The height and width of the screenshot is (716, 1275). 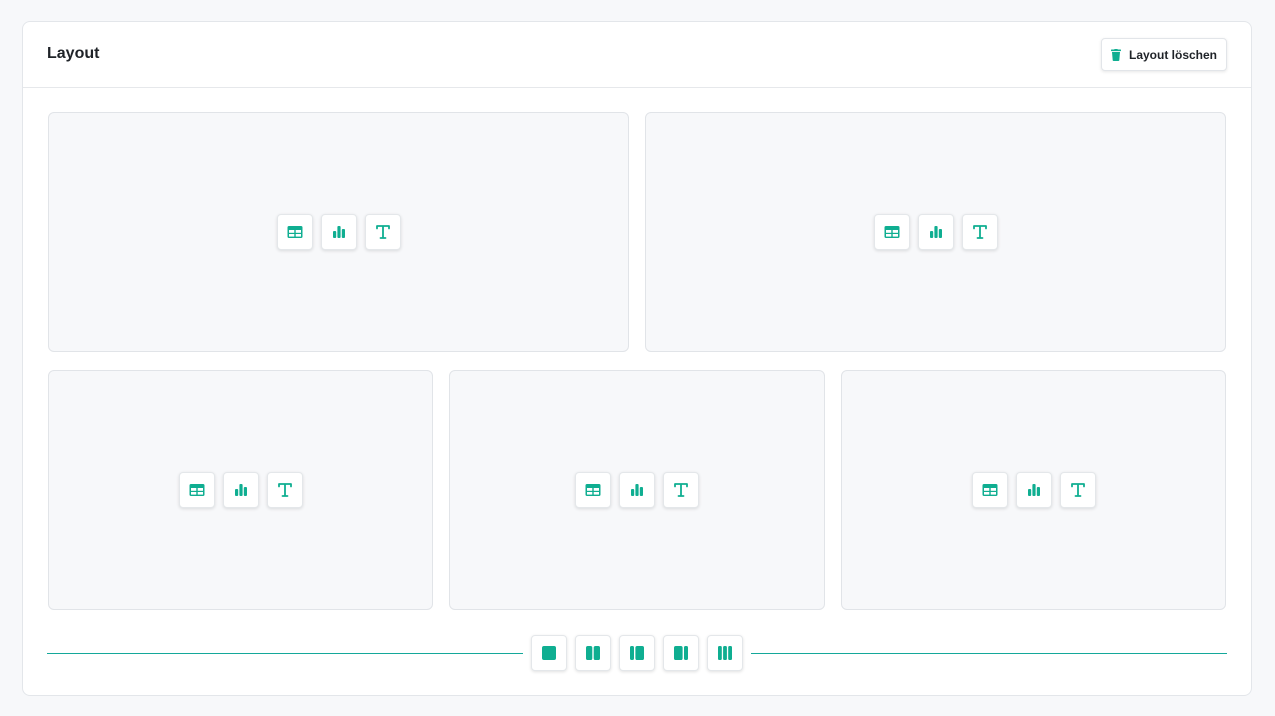 What do you see at coordinates (73, 53) in the screenshot?
I see `page-title: Layout` at bounding box center [73, 53].